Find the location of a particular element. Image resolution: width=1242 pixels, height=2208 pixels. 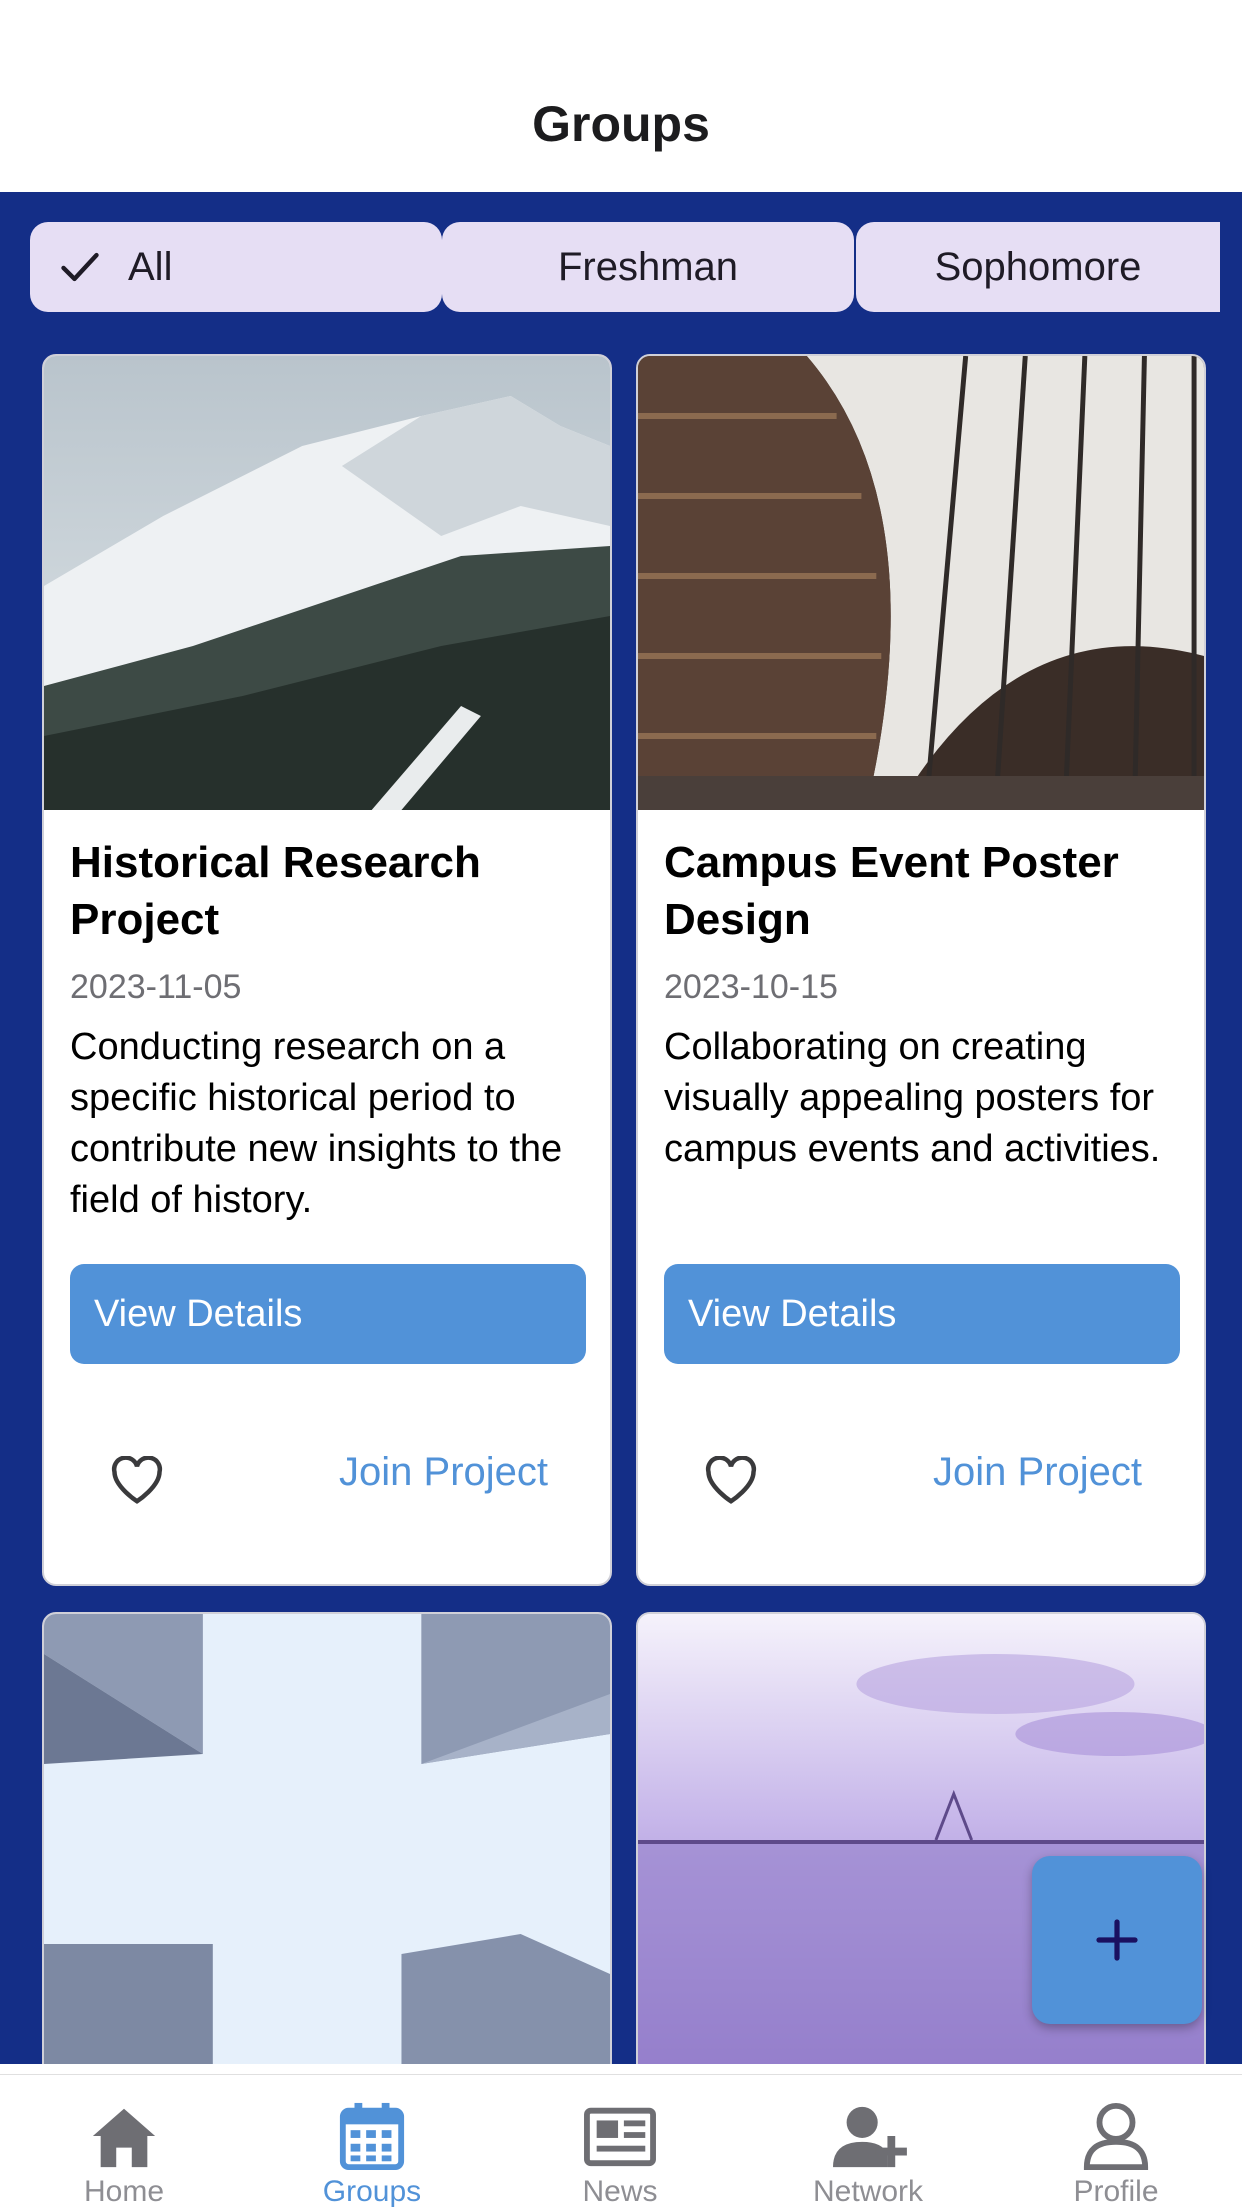

filter-chip-freshman: Freshman is located at coordinates (648, 267).